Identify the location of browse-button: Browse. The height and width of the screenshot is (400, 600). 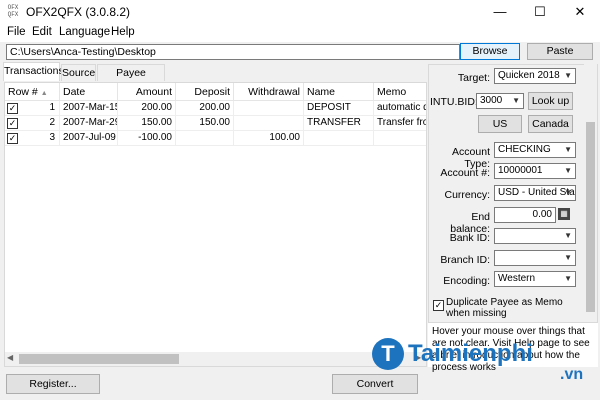
(490, 51).